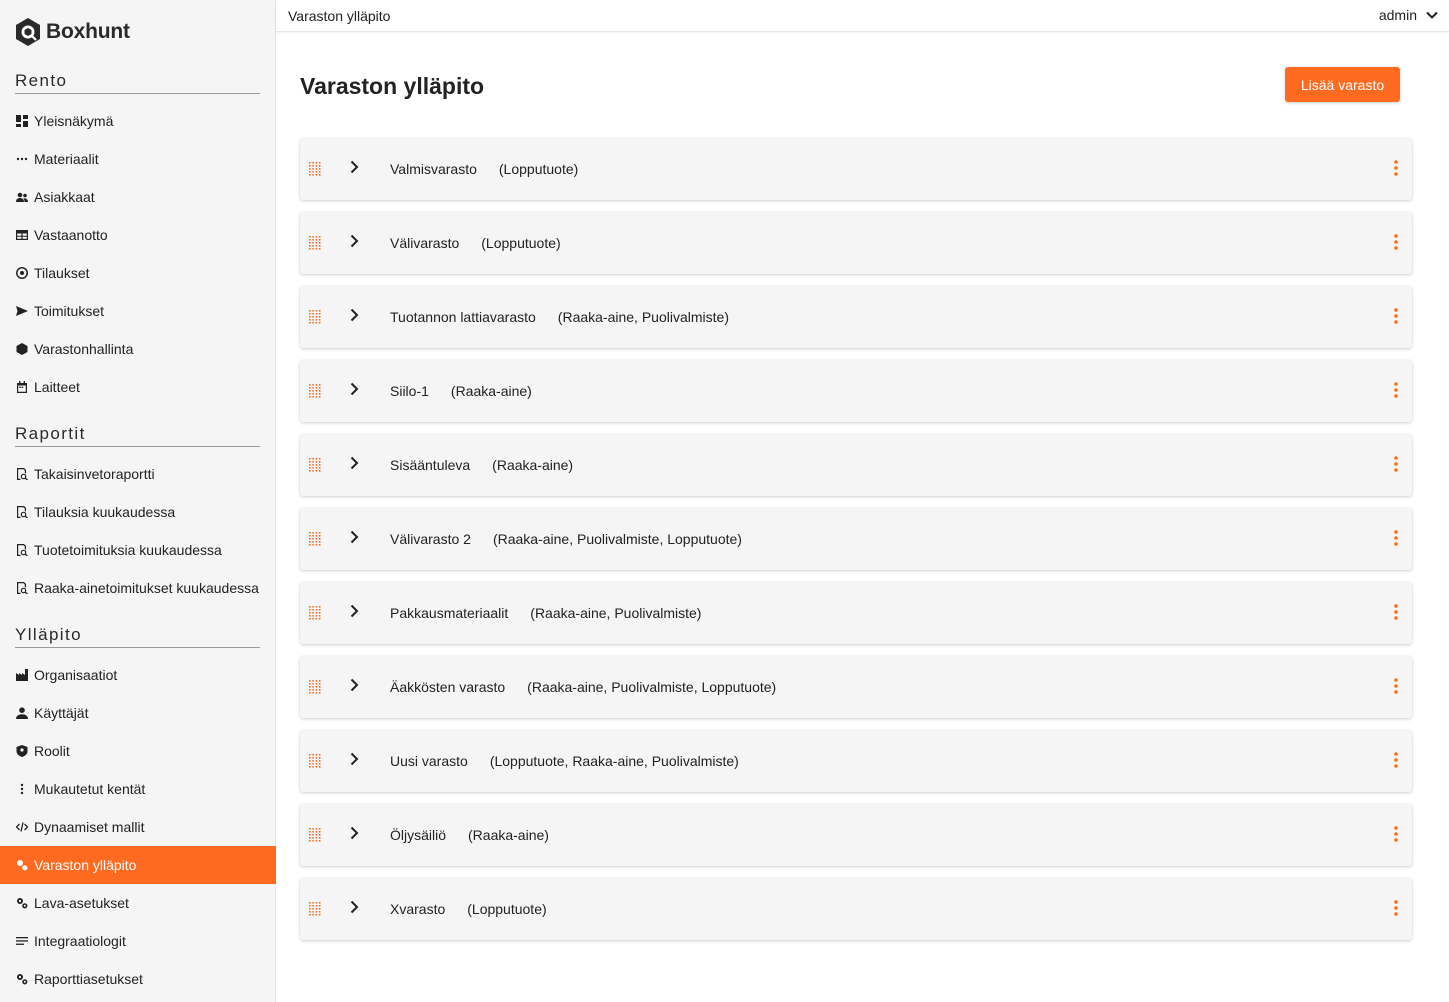 The image size is (1449, 1002). What do you see at coordinates (856, 909) in the screenshot?
I see `warehouse-row: Xvarasto (Lopputuote)` at bounding box center [856, 909].